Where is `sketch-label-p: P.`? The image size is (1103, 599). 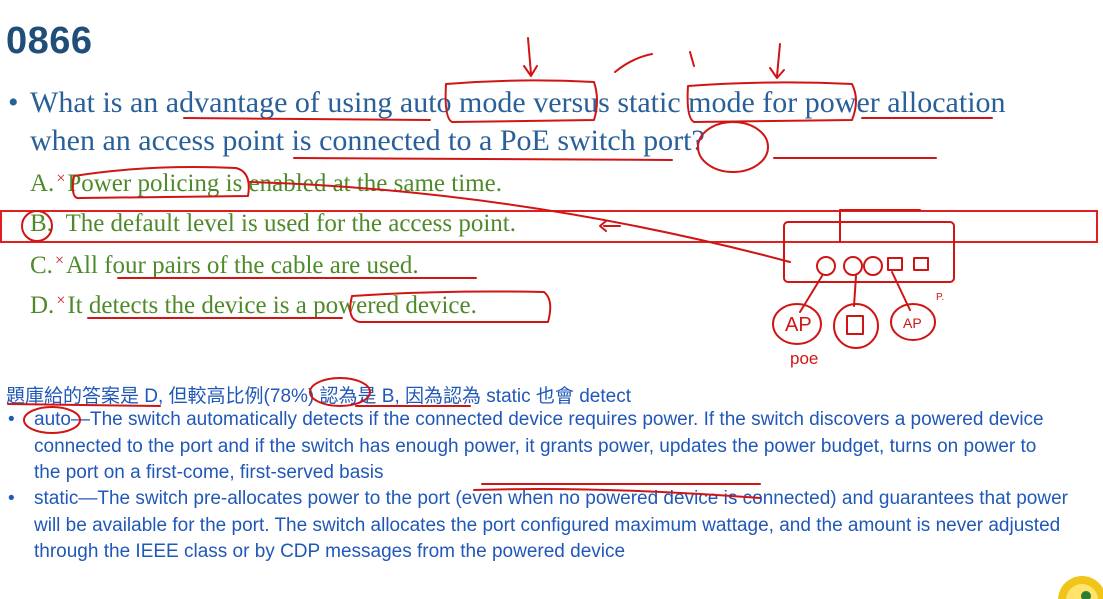 sketch-label-p: P. is located at coordinates (940, 297).